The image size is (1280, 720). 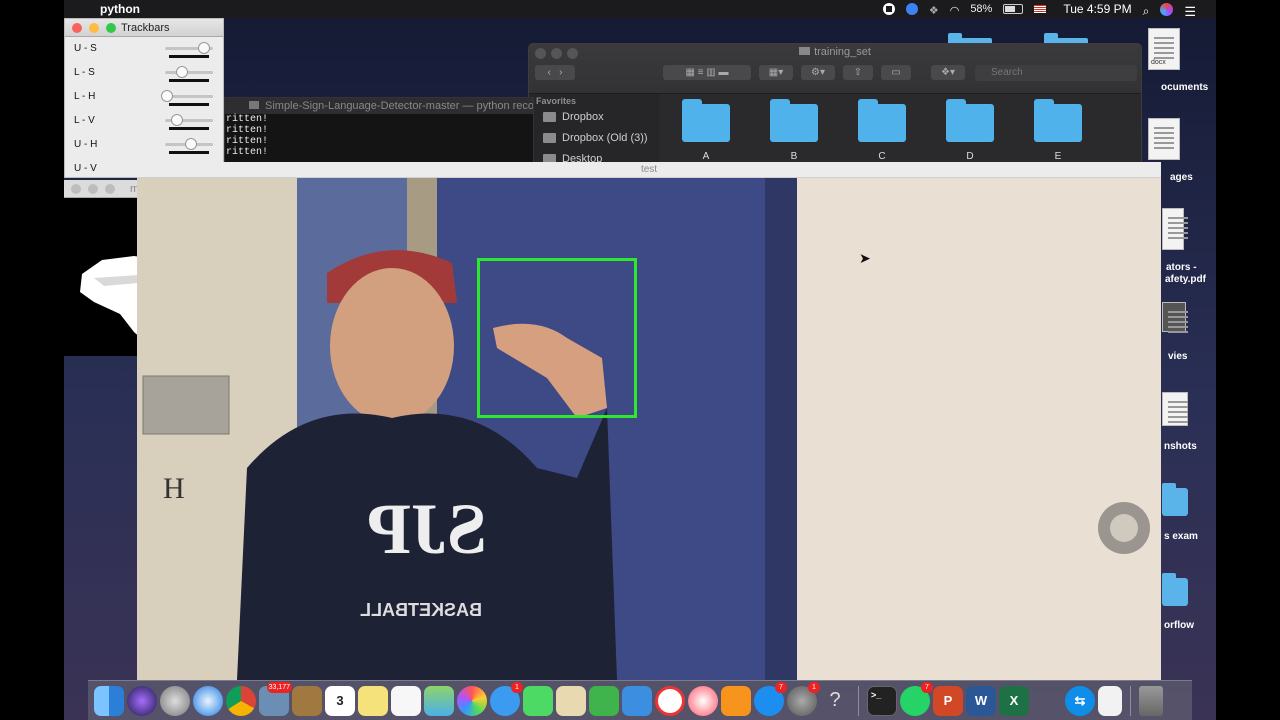 I want to click on whatsapp-badge: 7, so click(x=927, y=687).